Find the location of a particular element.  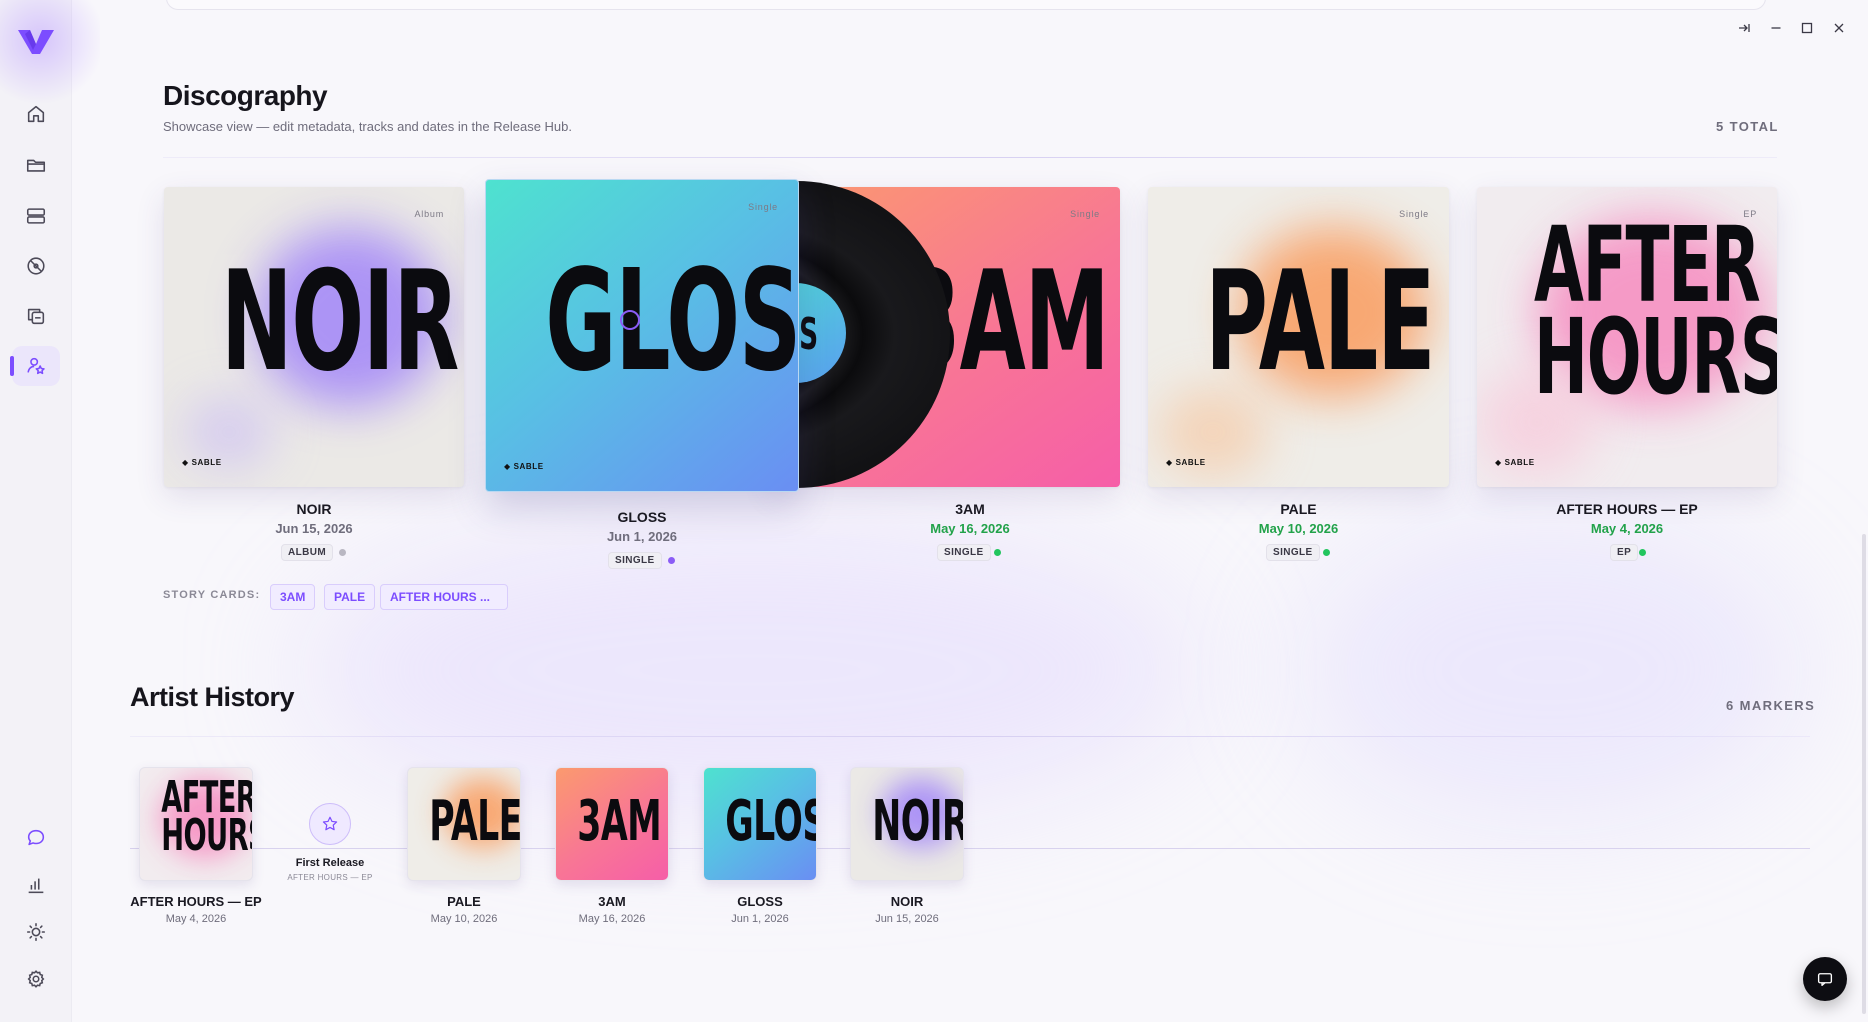

server-icon is located at coordinates (36, 216).